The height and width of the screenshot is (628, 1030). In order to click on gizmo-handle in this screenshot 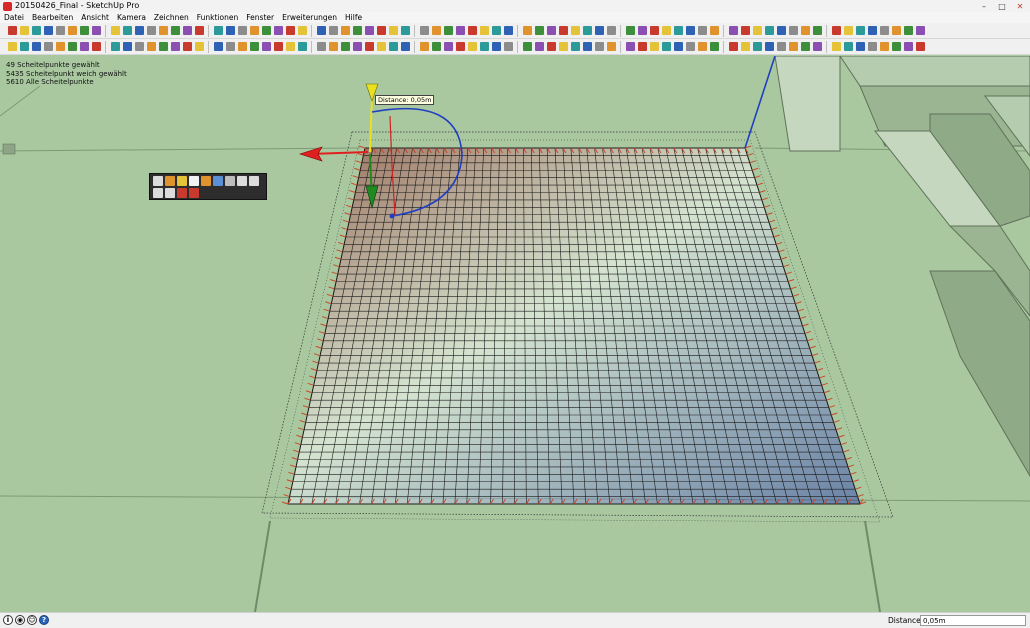, I will do `click(392, 216)`.